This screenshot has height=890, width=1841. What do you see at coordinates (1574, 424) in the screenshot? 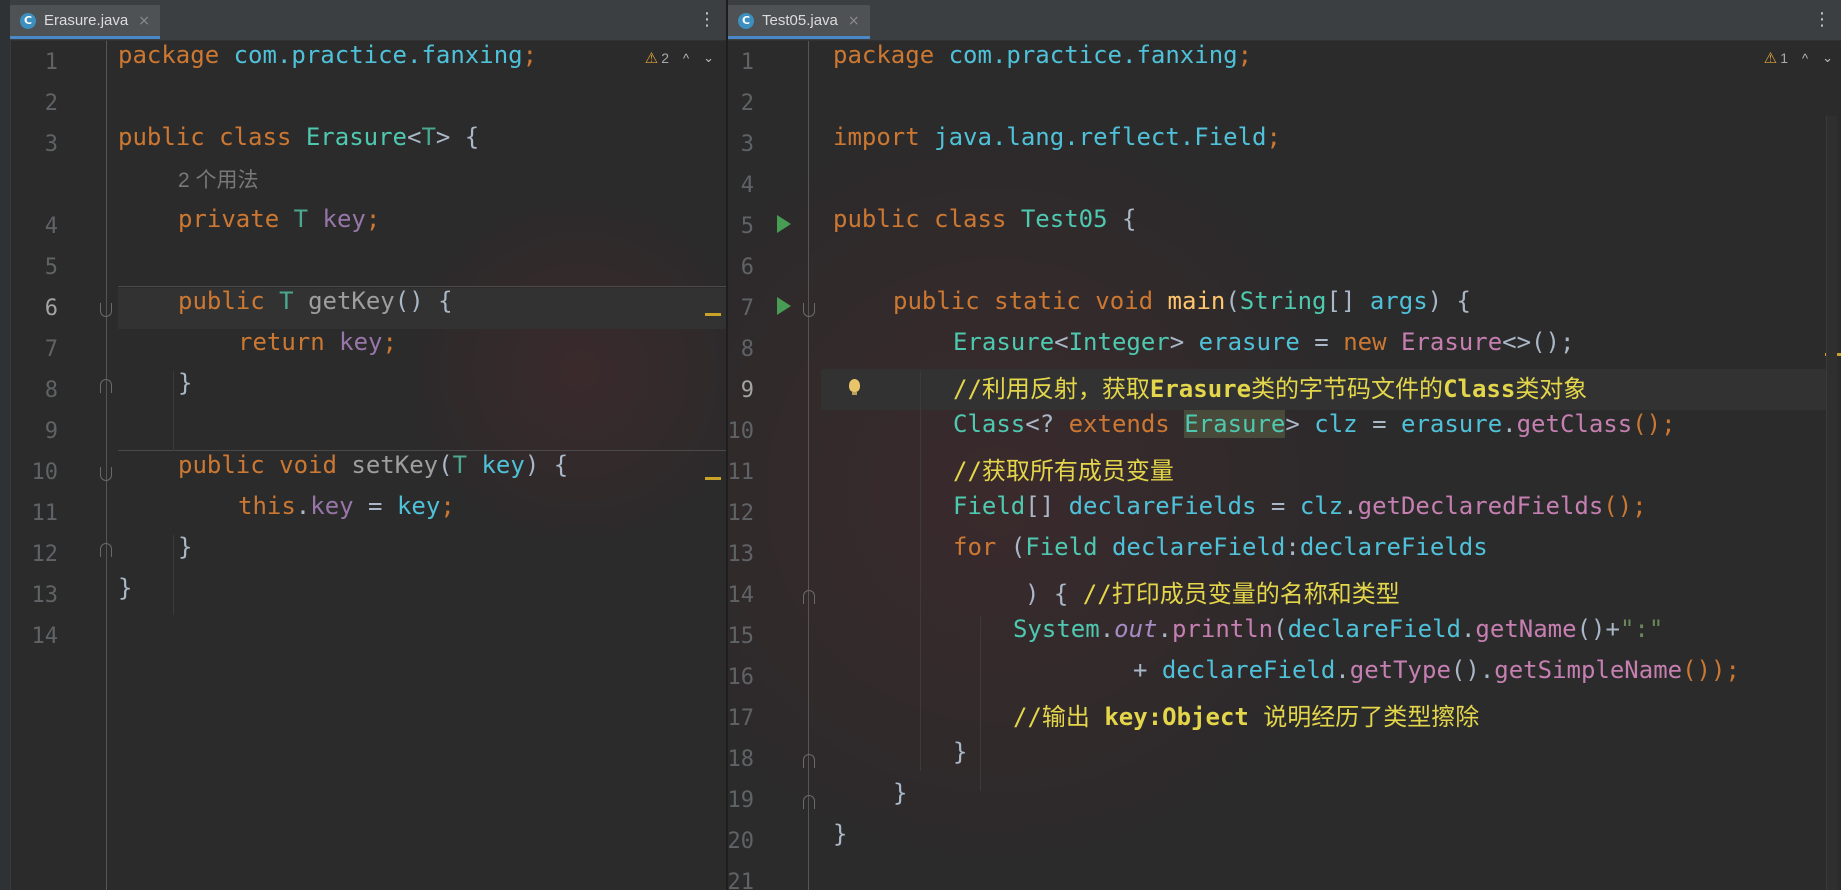
I see `method-call: getClass` at bounding box center [1574, 424].